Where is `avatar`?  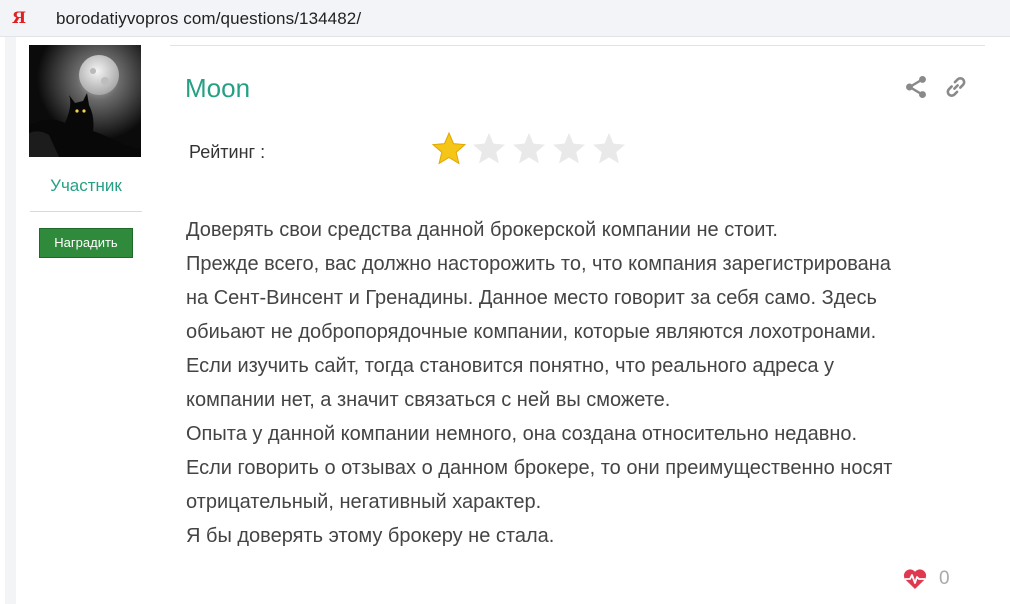
avatar is located at coordinates (85, 101).